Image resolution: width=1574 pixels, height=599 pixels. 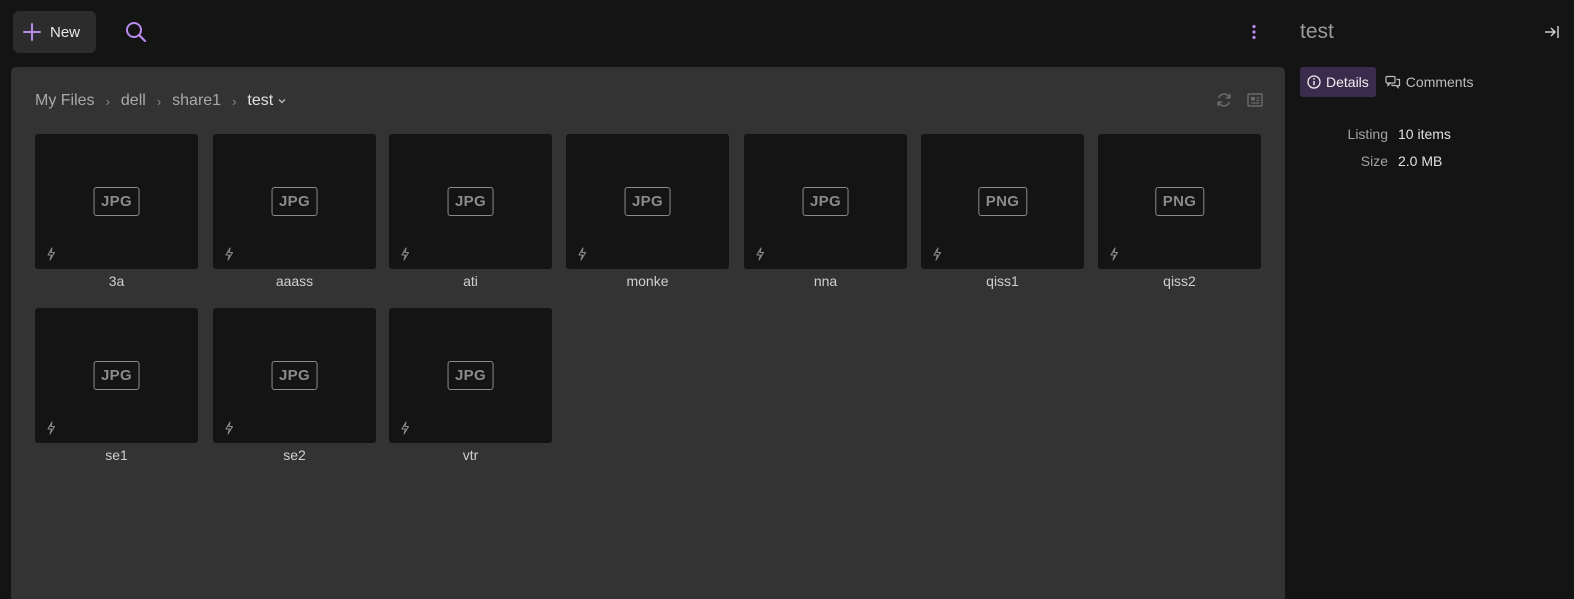 I want to click on file-name: qiss1, so click(x=1002, y=281).